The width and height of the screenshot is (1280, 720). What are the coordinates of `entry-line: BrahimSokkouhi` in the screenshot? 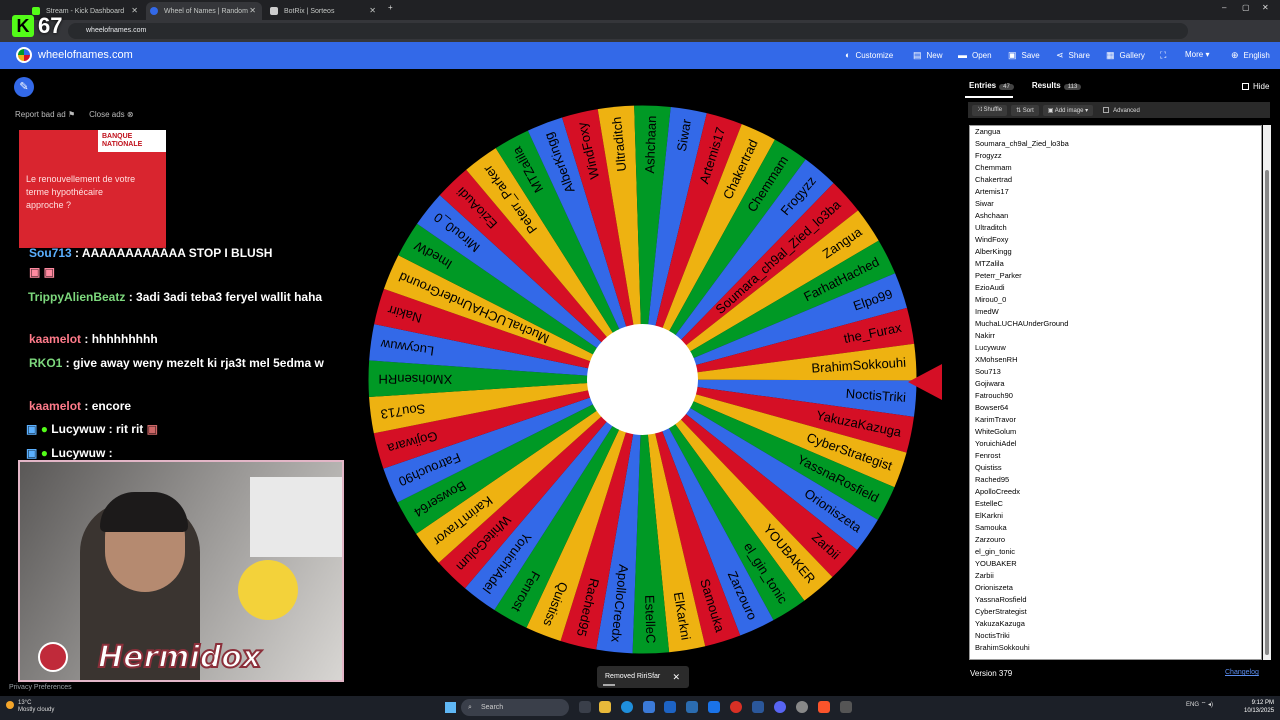 It's located at (1115, 648).